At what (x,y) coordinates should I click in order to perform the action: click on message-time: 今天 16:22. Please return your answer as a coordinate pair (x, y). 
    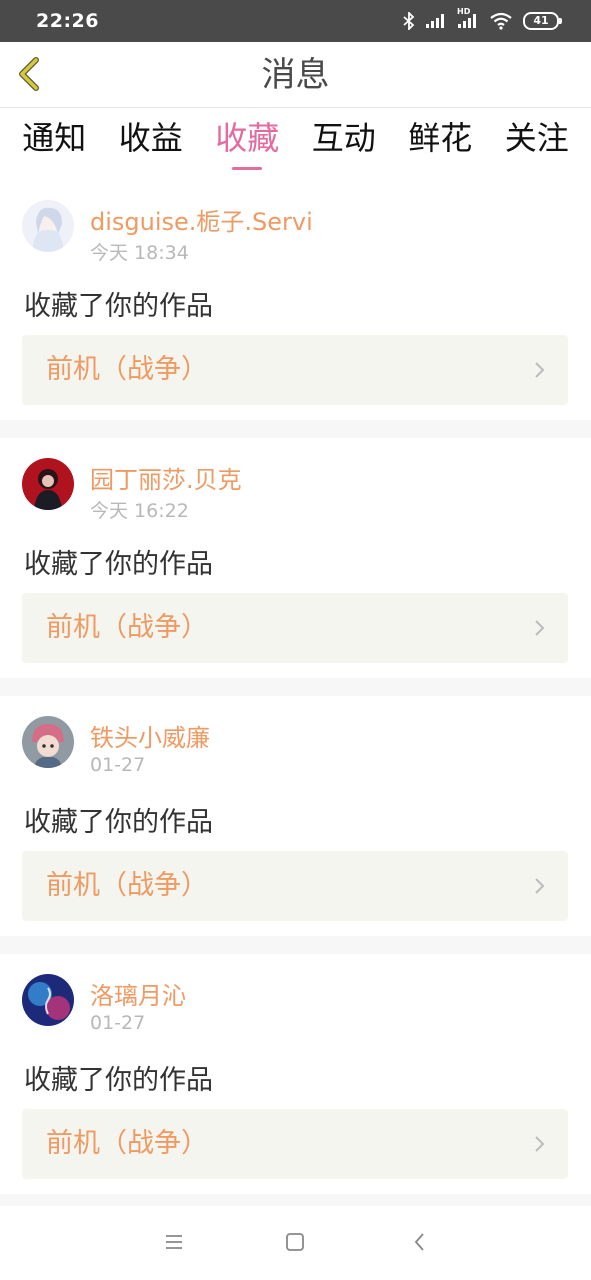
    Looking at the image, I should click on (139, 511).